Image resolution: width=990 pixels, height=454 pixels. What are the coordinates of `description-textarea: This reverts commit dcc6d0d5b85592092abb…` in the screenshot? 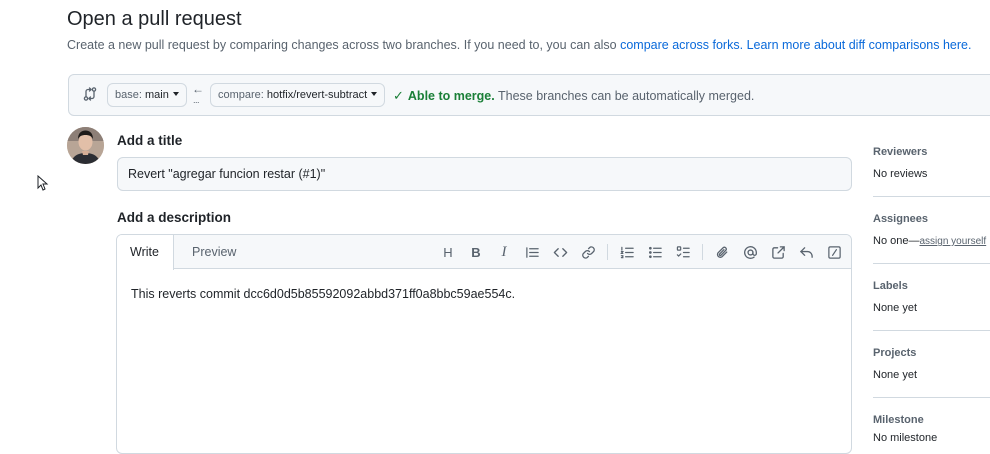 It's located at (323, 294).